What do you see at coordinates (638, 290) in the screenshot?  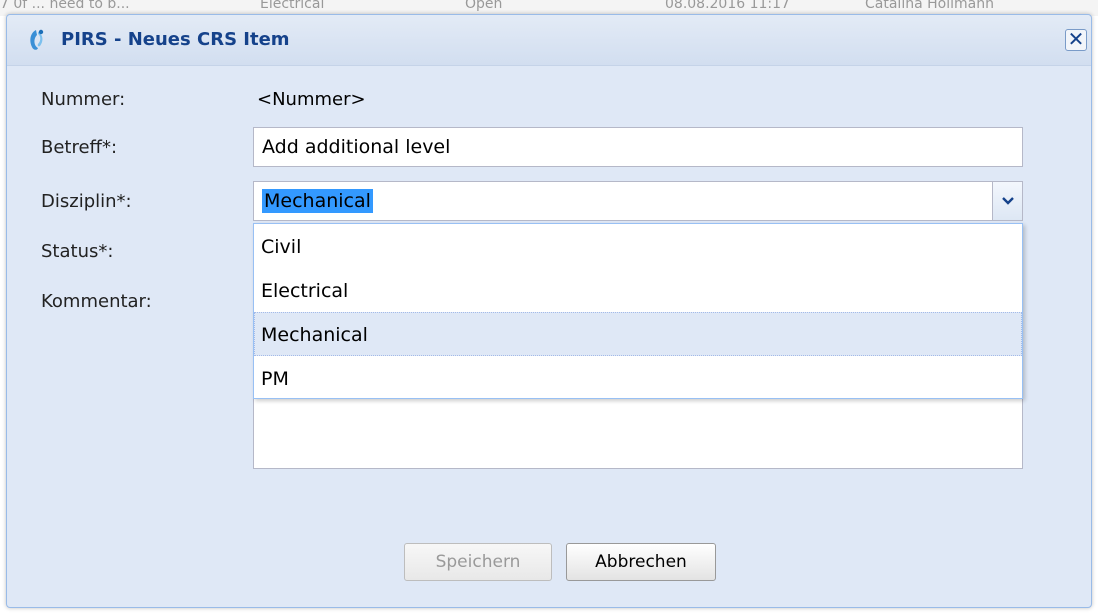 I see `dropdown-option-electrical: Electrical` at bounding box center [638, 290].